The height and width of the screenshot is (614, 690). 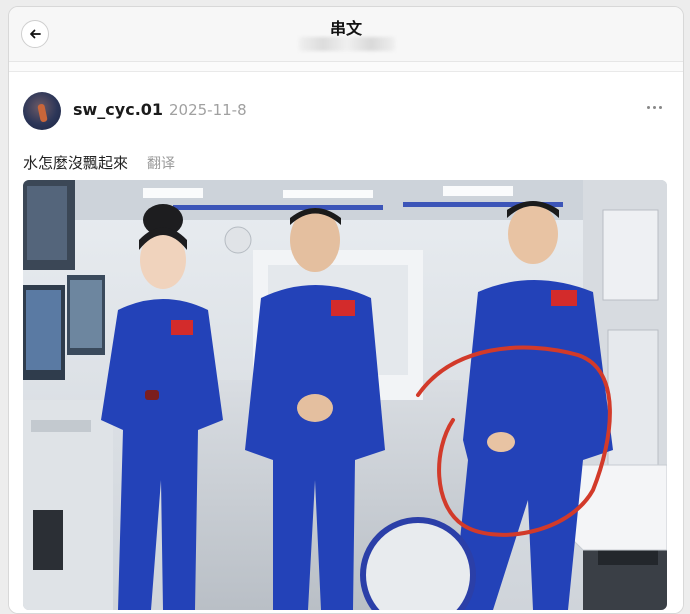 I want to click on translate-link: 翻译, so click(x=161, y=163).